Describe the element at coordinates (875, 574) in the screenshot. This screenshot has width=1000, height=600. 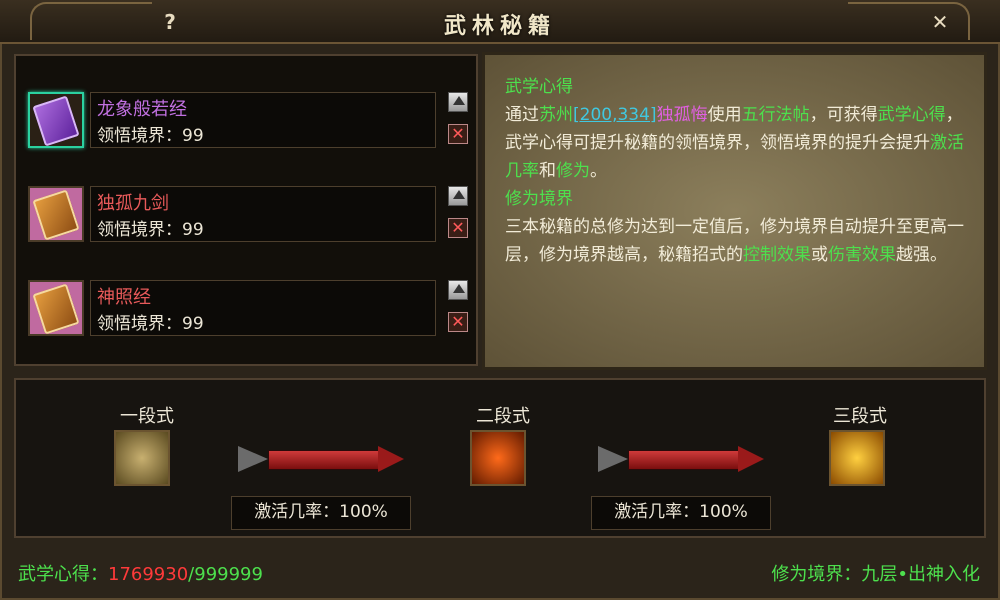
I see `cultivation-realm: 修为境界：九层•出神入化` at that location.